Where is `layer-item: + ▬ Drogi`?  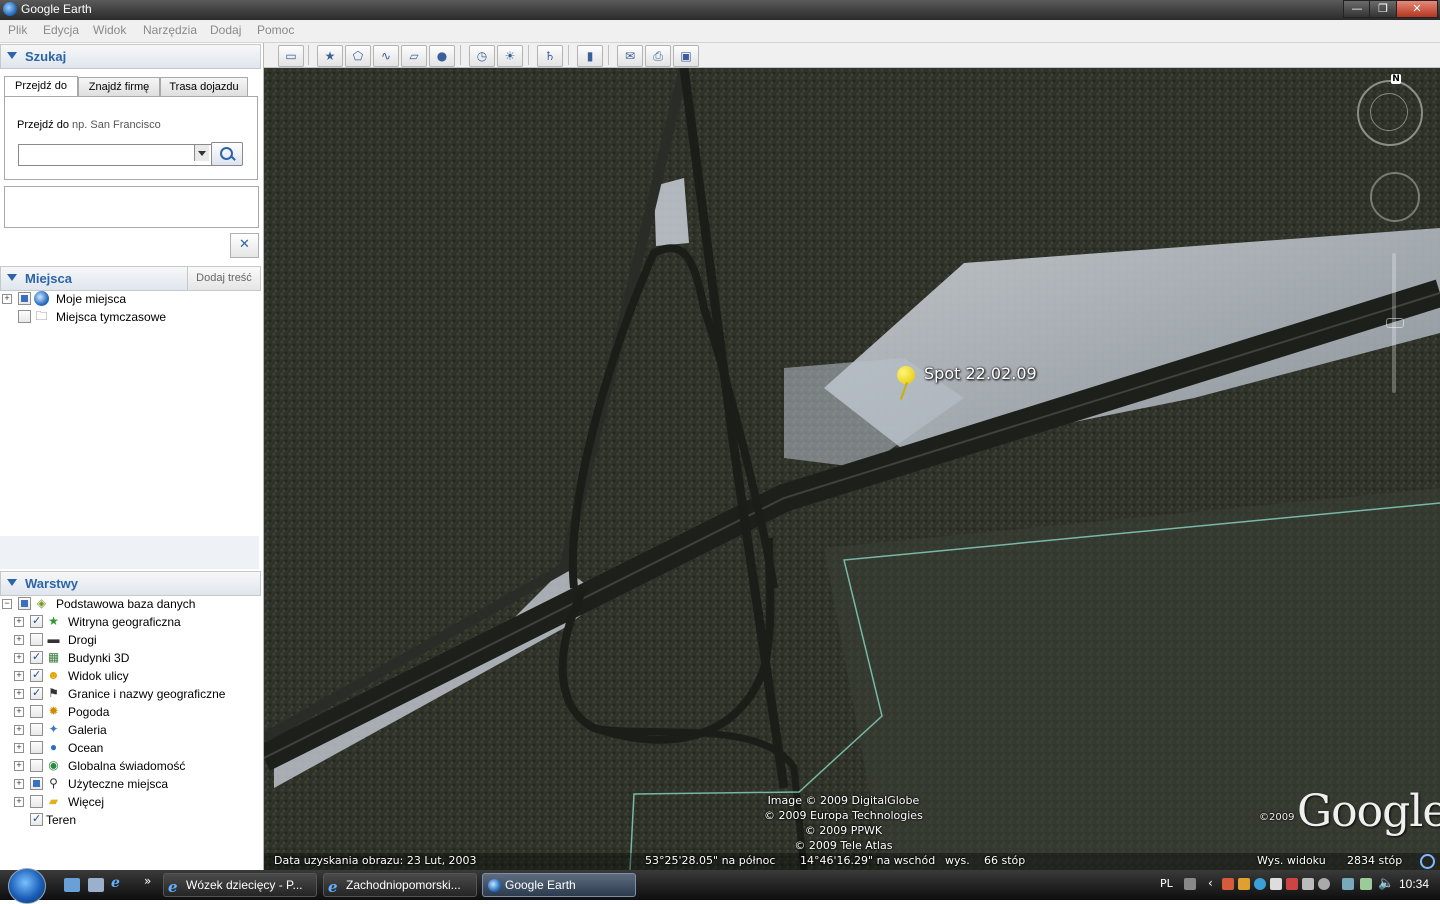
layer-item: + ▬ Drogi is located at coordinates (129, 640).